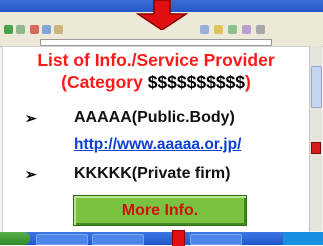 The image size is (323, 246). I want to click on slide-title: List of Info./Service Provider, so click(156, 60).